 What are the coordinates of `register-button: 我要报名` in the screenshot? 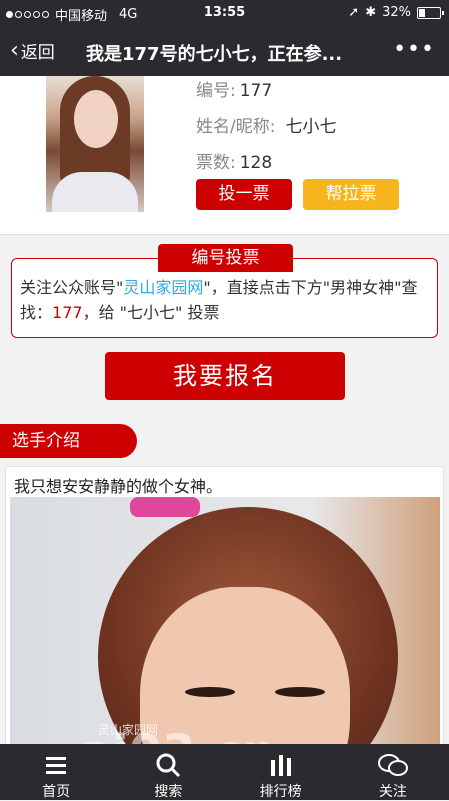 It's located at (225, 376).